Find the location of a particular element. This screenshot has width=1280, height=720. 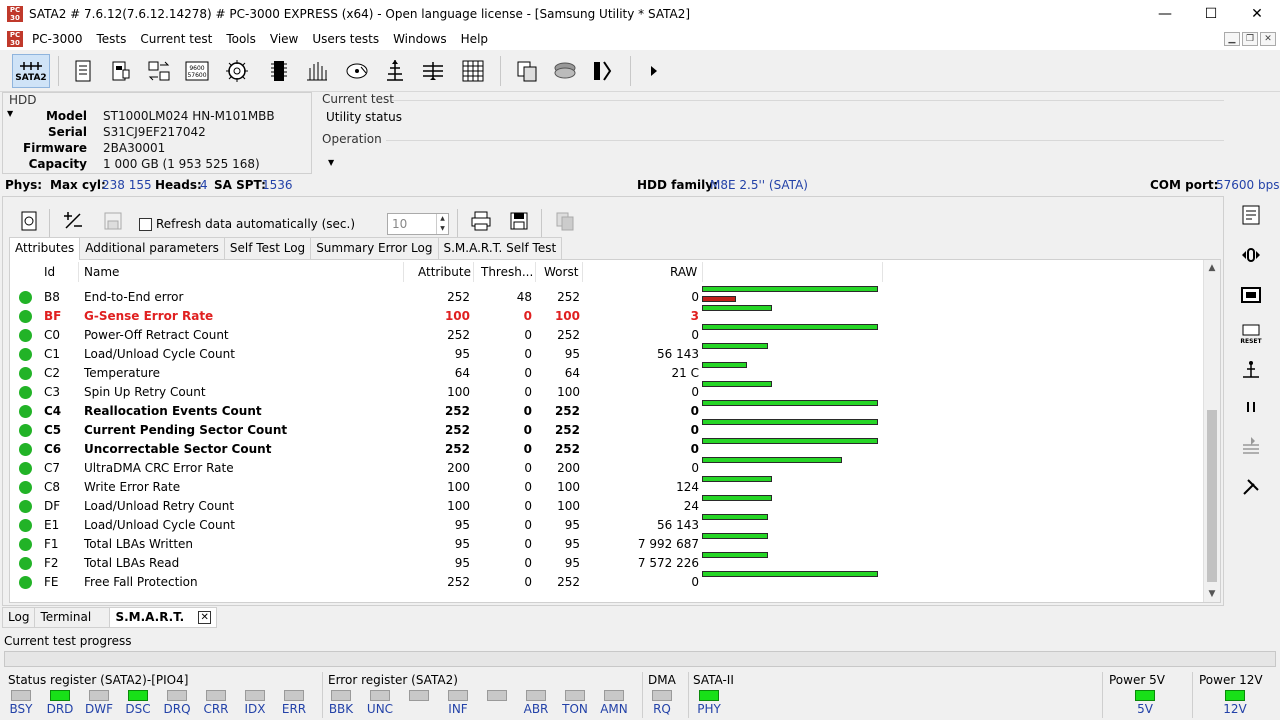

mdi-close-button: ✕ is located at coordinates (1268, 39).